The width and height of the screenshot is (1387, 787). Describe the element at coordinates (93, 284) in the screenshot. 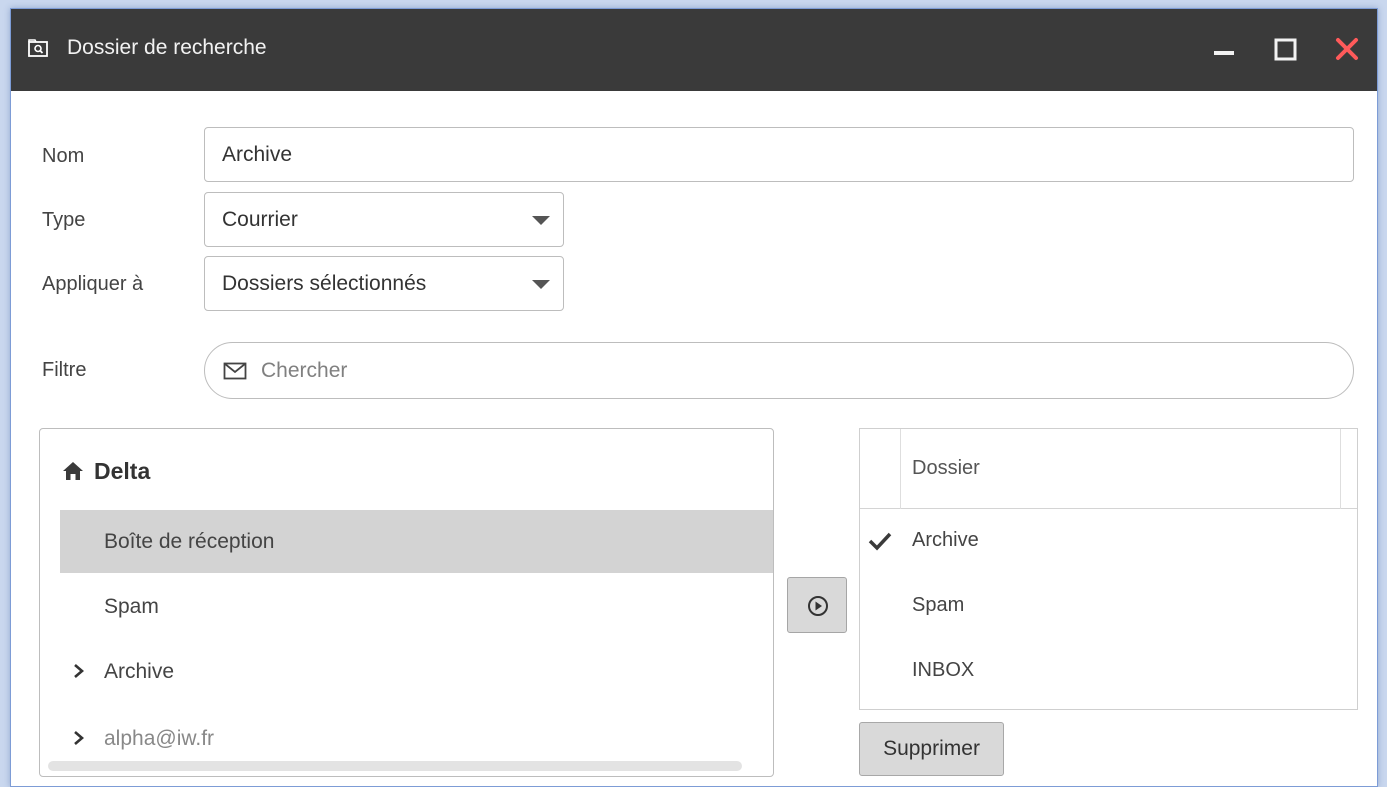

I see `apply-label: Appliquer à` at that location.